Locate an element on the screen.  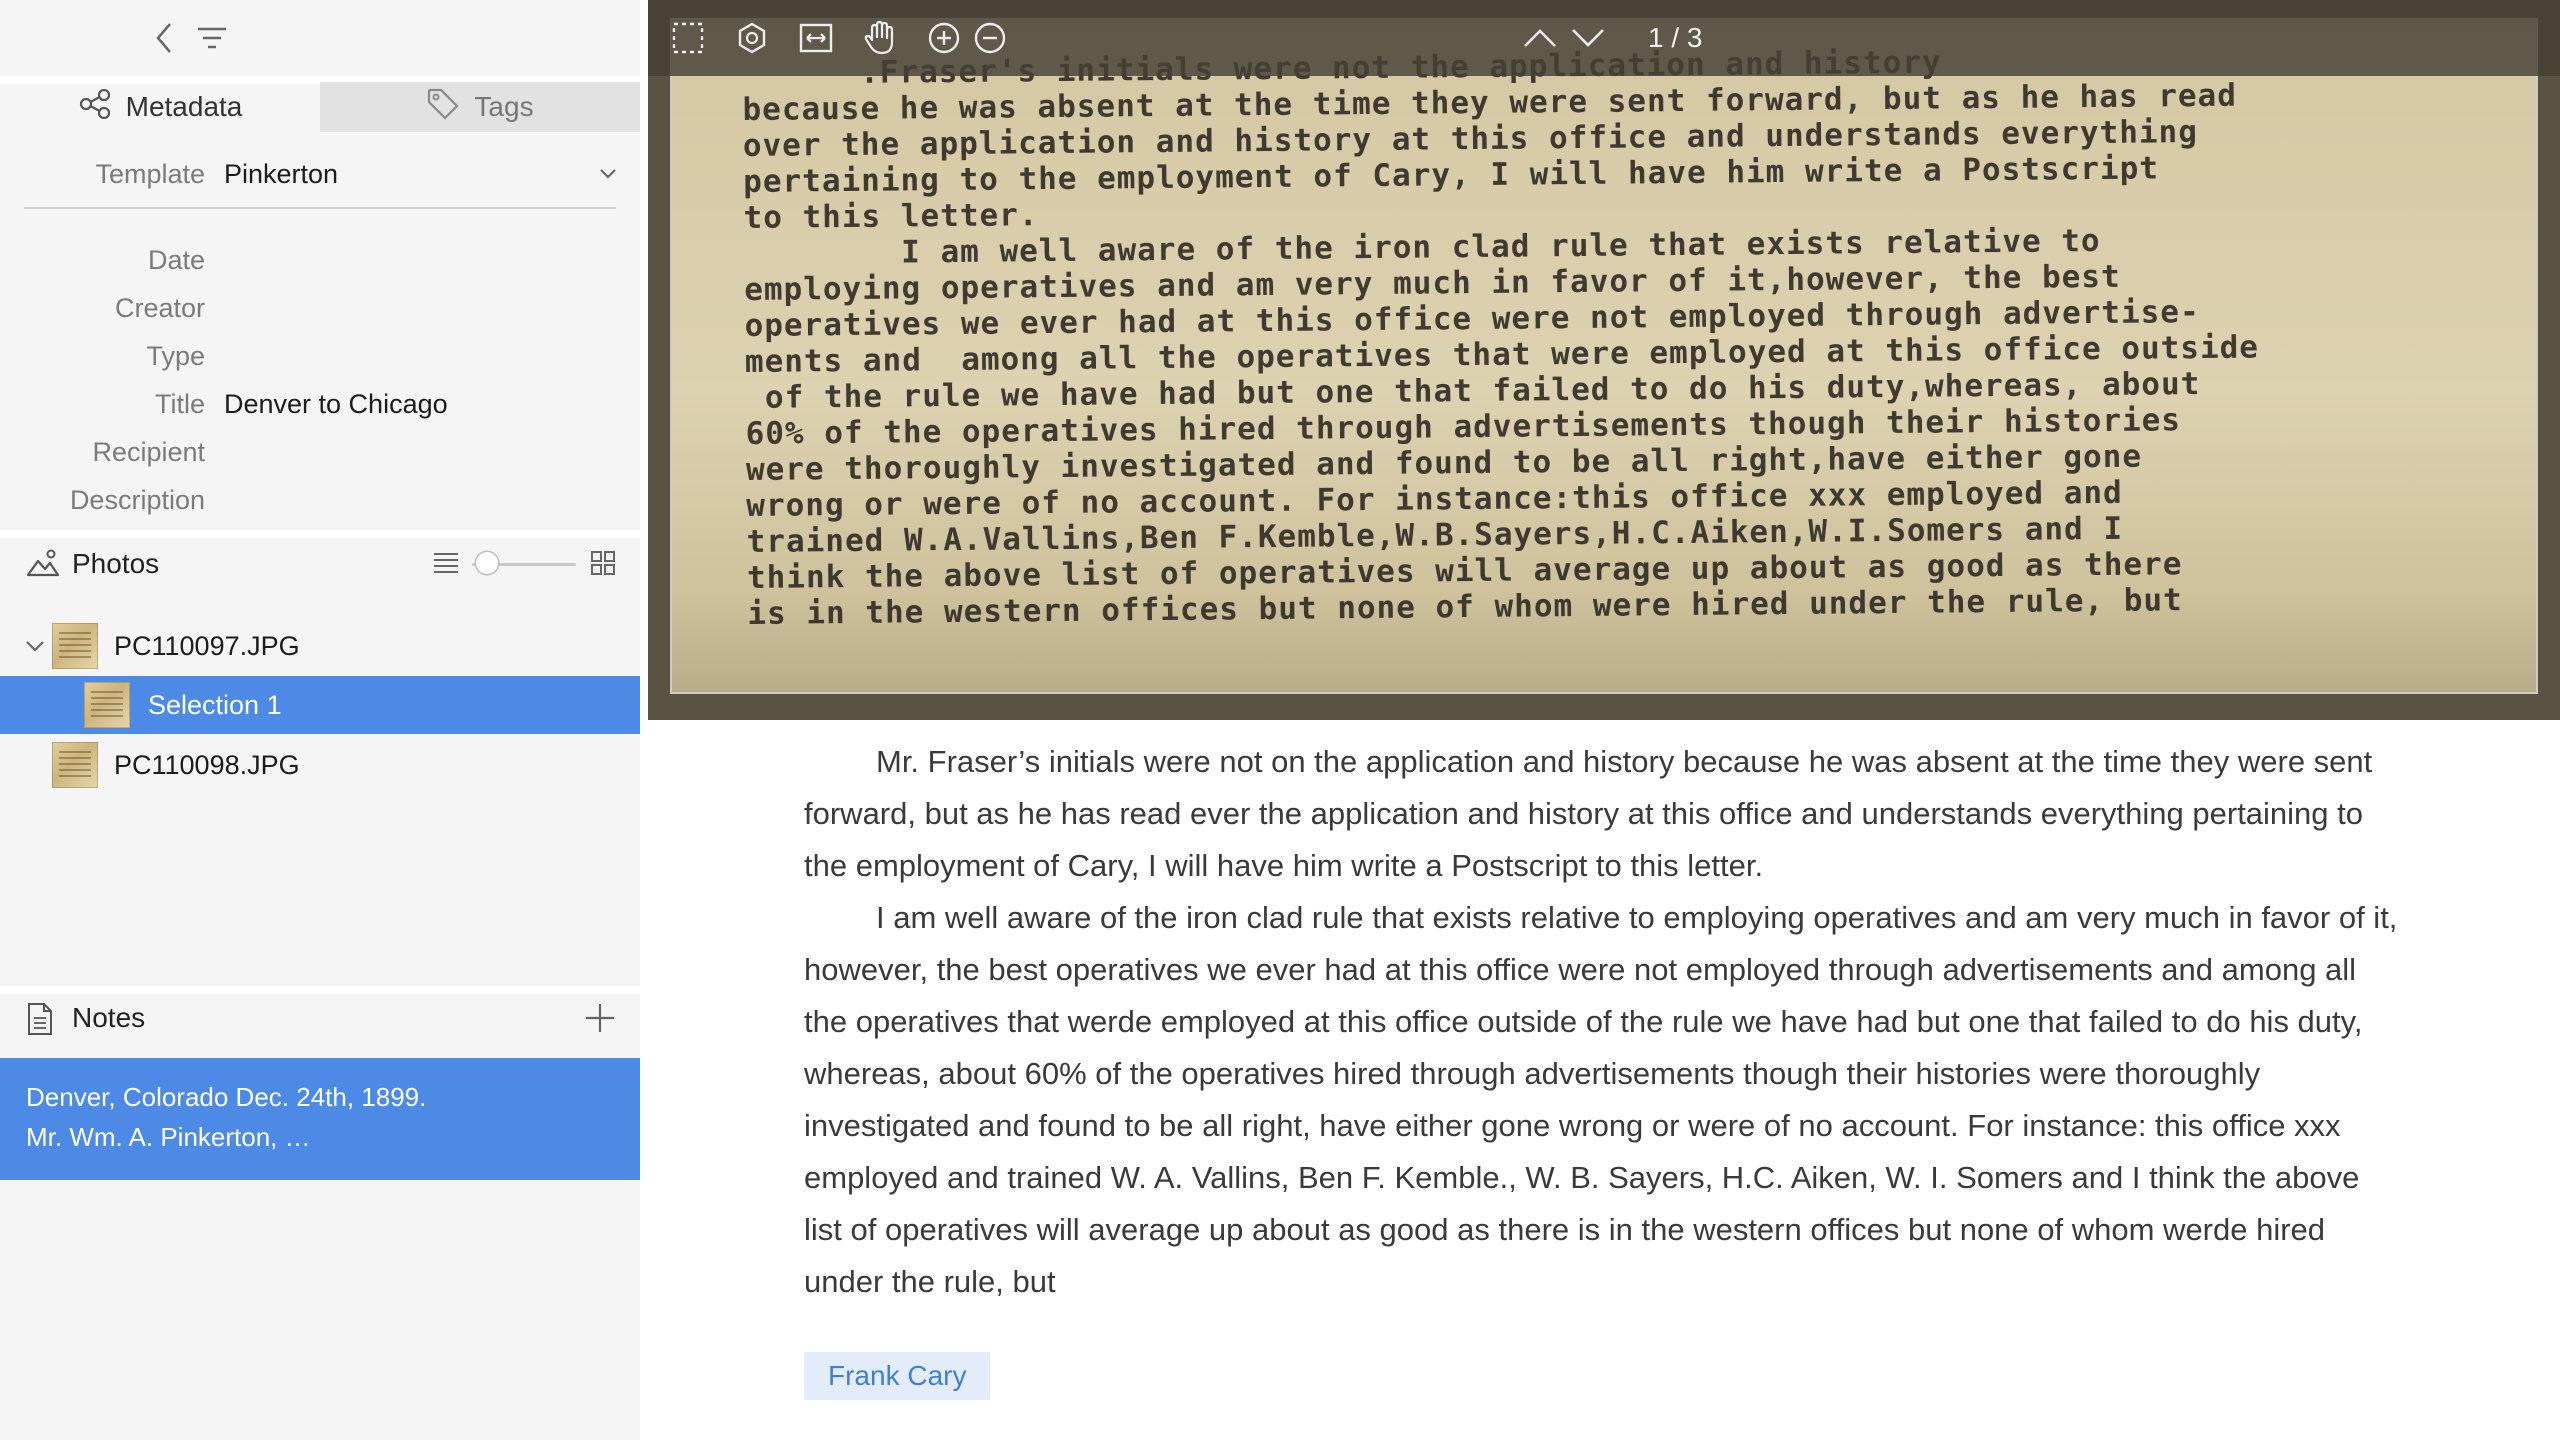
next-page-icon is located at coordinates (1588, 38).